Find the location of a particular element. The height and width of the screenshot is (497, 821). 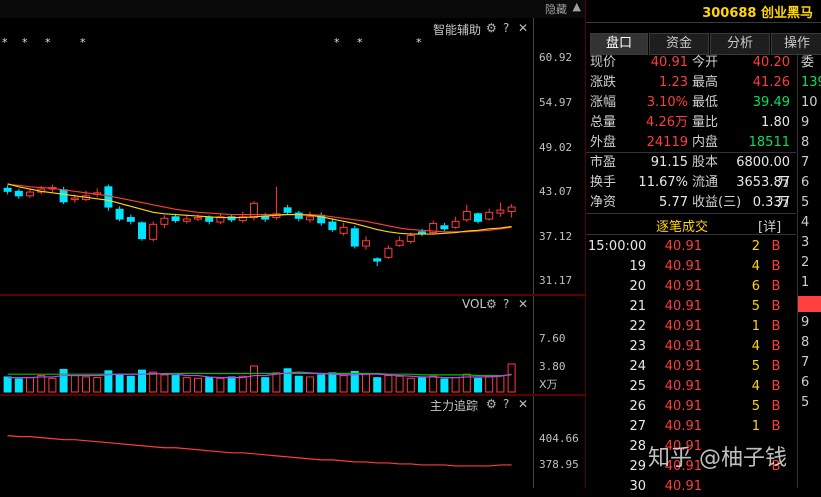

quote-value: 11.67% is located at coordinates (663, 182).